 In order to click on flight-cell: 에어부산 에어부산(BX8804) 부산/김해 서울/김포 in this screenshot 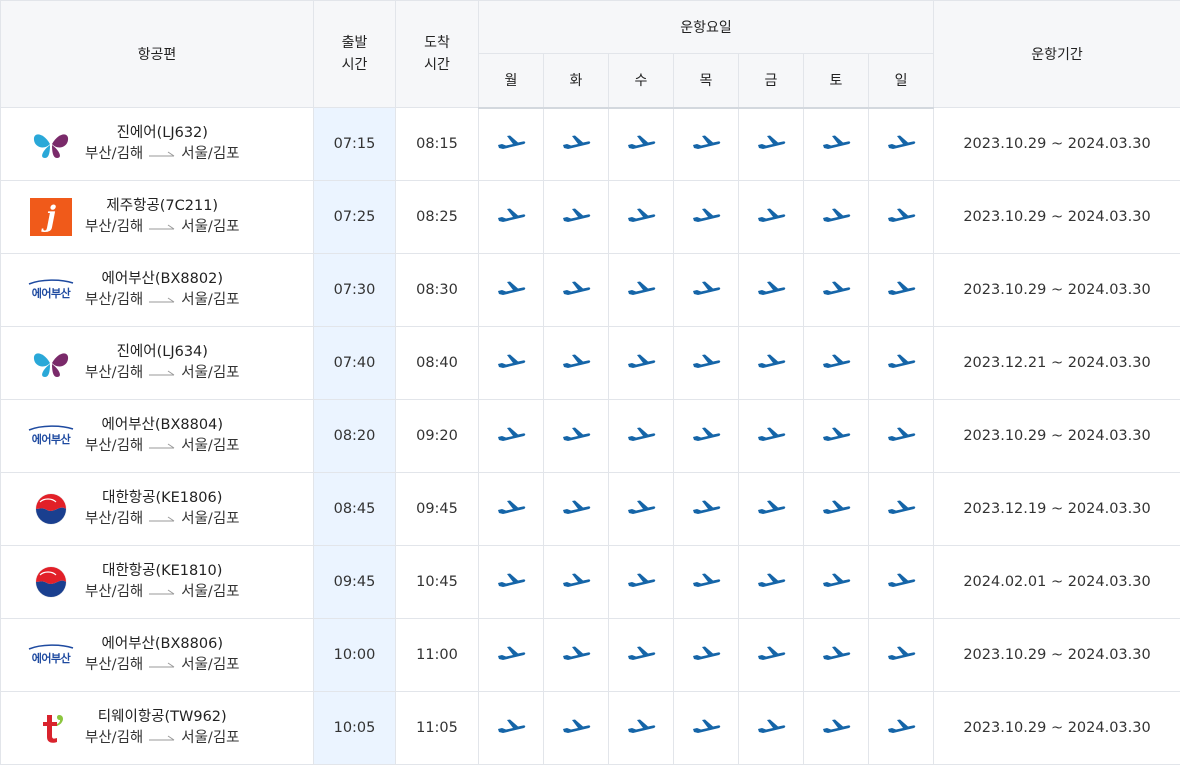, I will do `click(157, 436)`.